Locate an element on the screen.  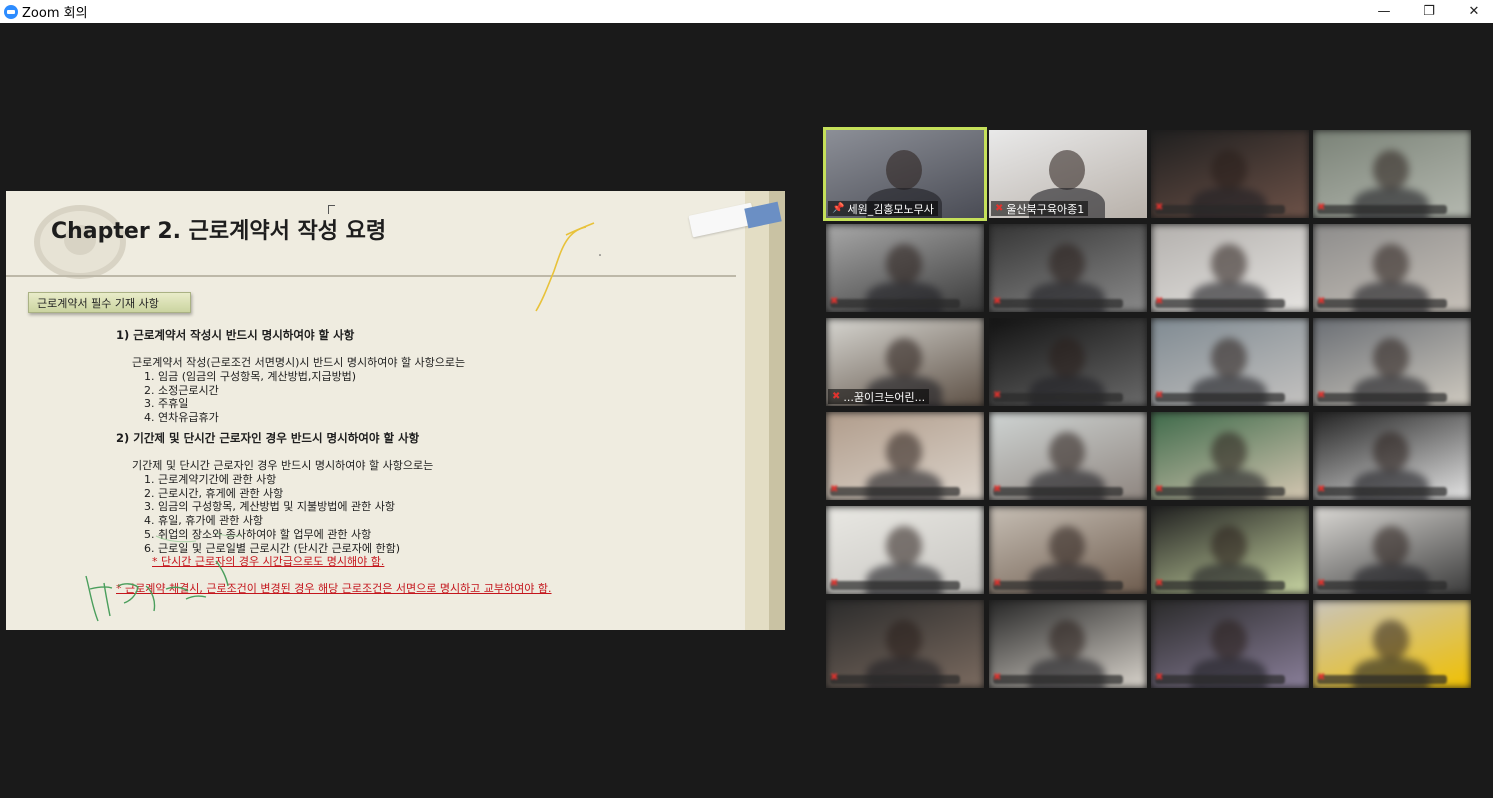
zoom-logo-icon is located at coordinates (11, 11).